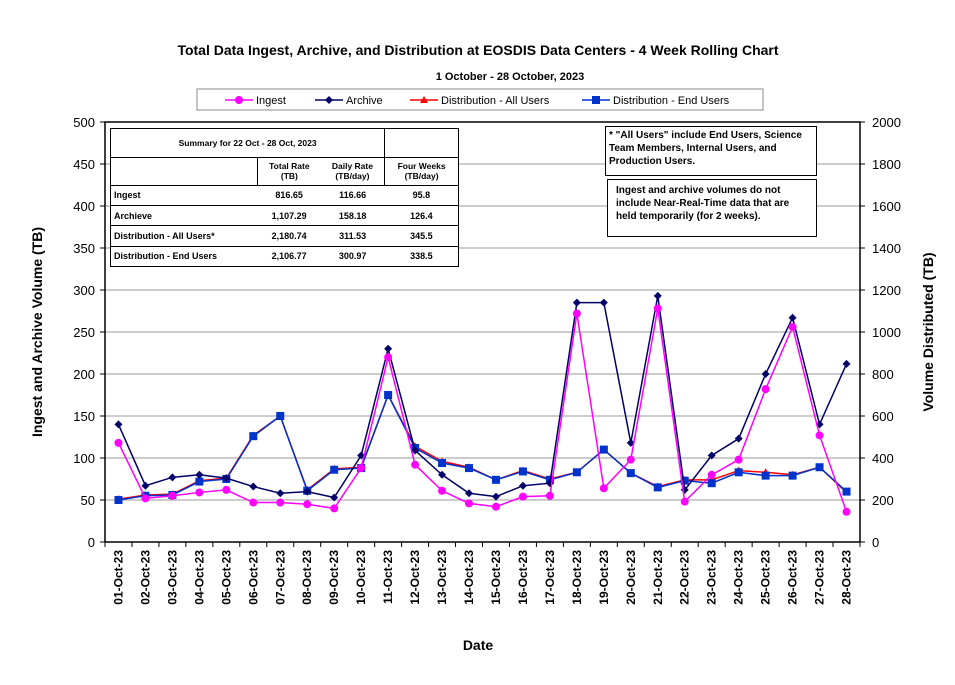  Describe the element at coordinates (523, 577) in the screenshot. I see `x-tick-label: 16-Oct-23` at that location.